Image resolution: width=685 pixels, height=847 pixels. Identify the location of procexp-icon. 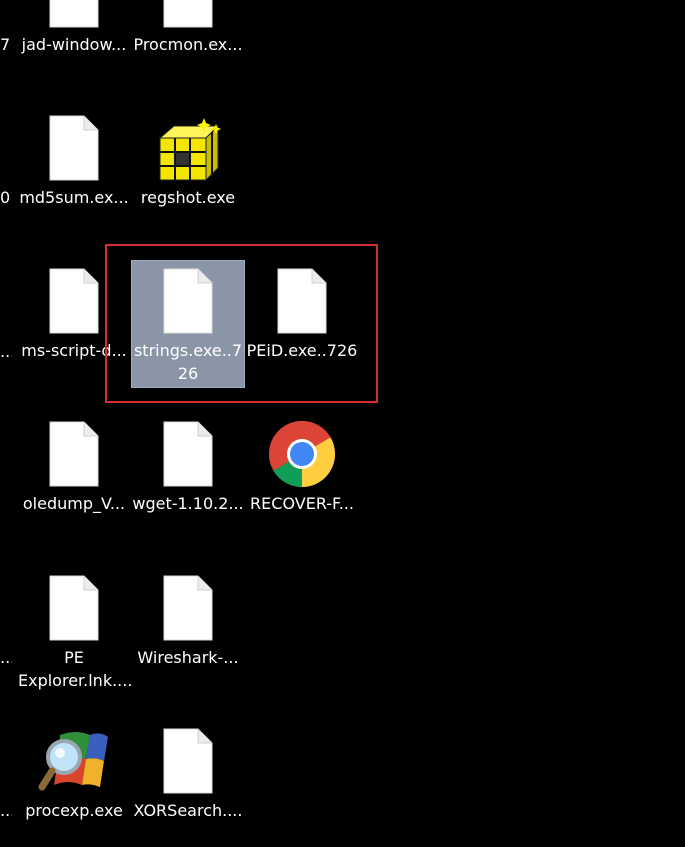
(74, 761).